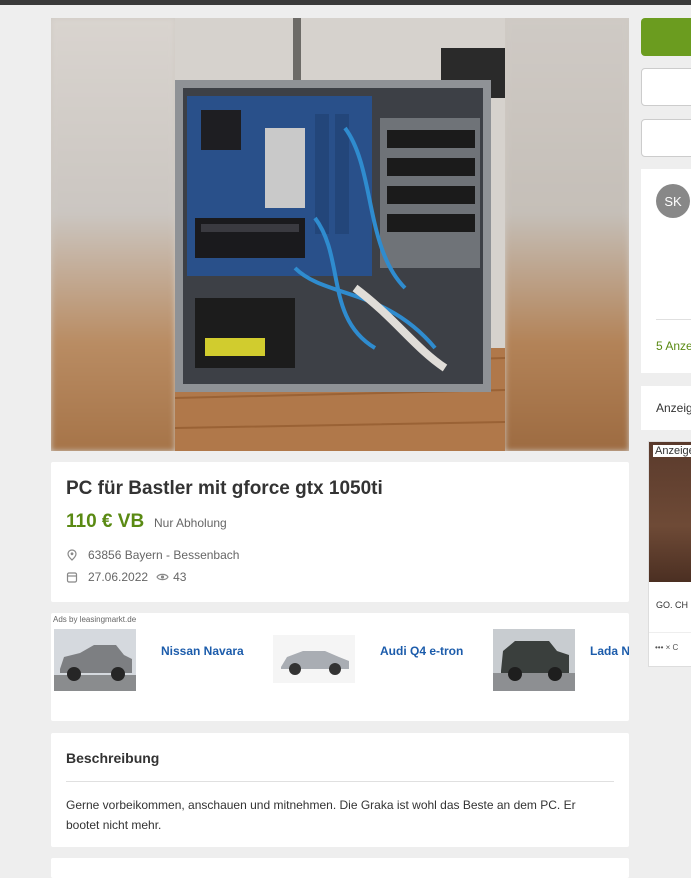 The width and height of the screenshot is (691, 878). Describe the element at coordinates (673, 319) in the screenshot. I see `seller-divider` at that location.